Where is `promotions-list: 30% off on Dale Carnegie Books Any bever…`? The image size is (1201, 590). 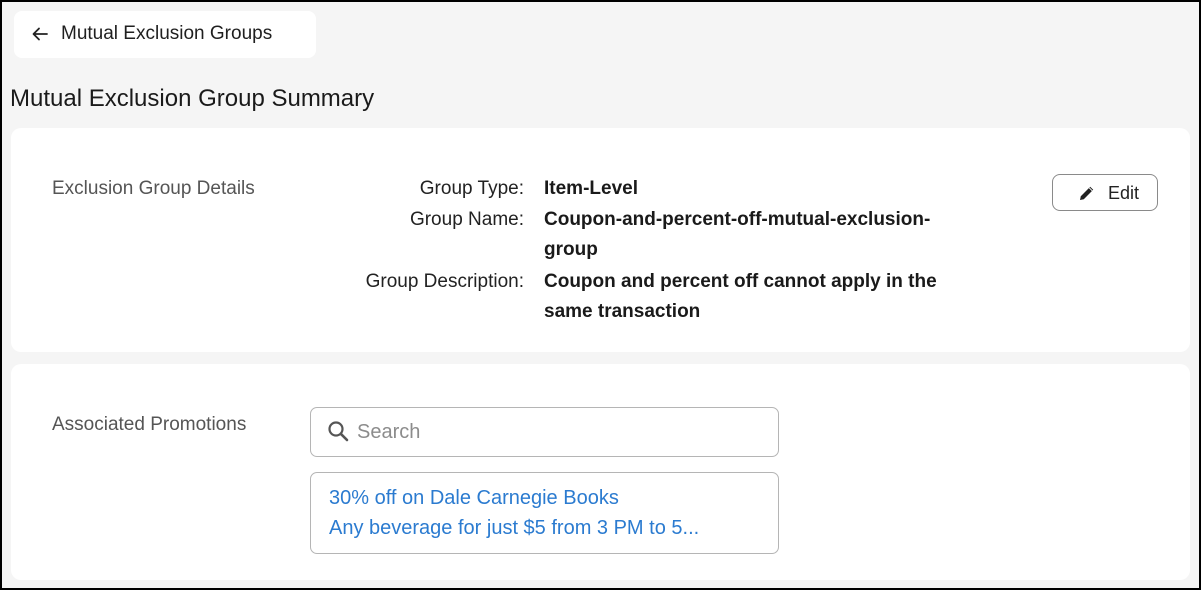
promotions-list: 30% off on Dale Carnegie Books Any bever… is located at coordinates (544, 513).